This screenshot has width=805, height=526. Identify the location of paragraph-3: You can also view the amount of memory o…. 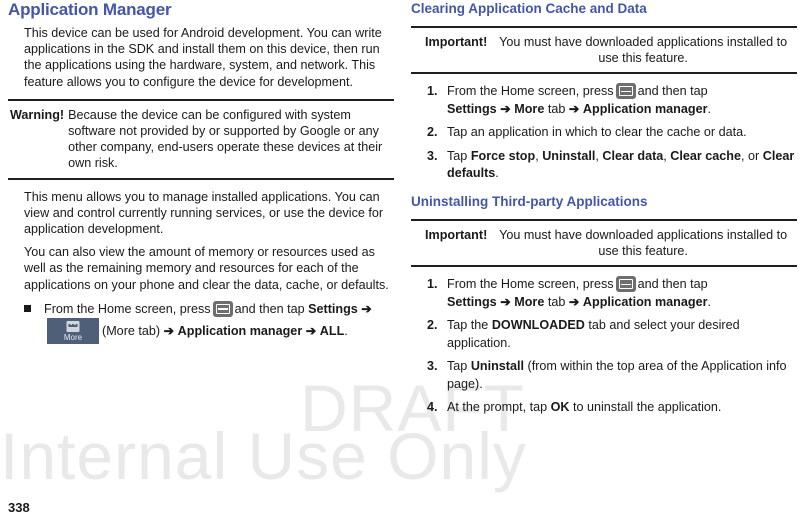
(206, 268).